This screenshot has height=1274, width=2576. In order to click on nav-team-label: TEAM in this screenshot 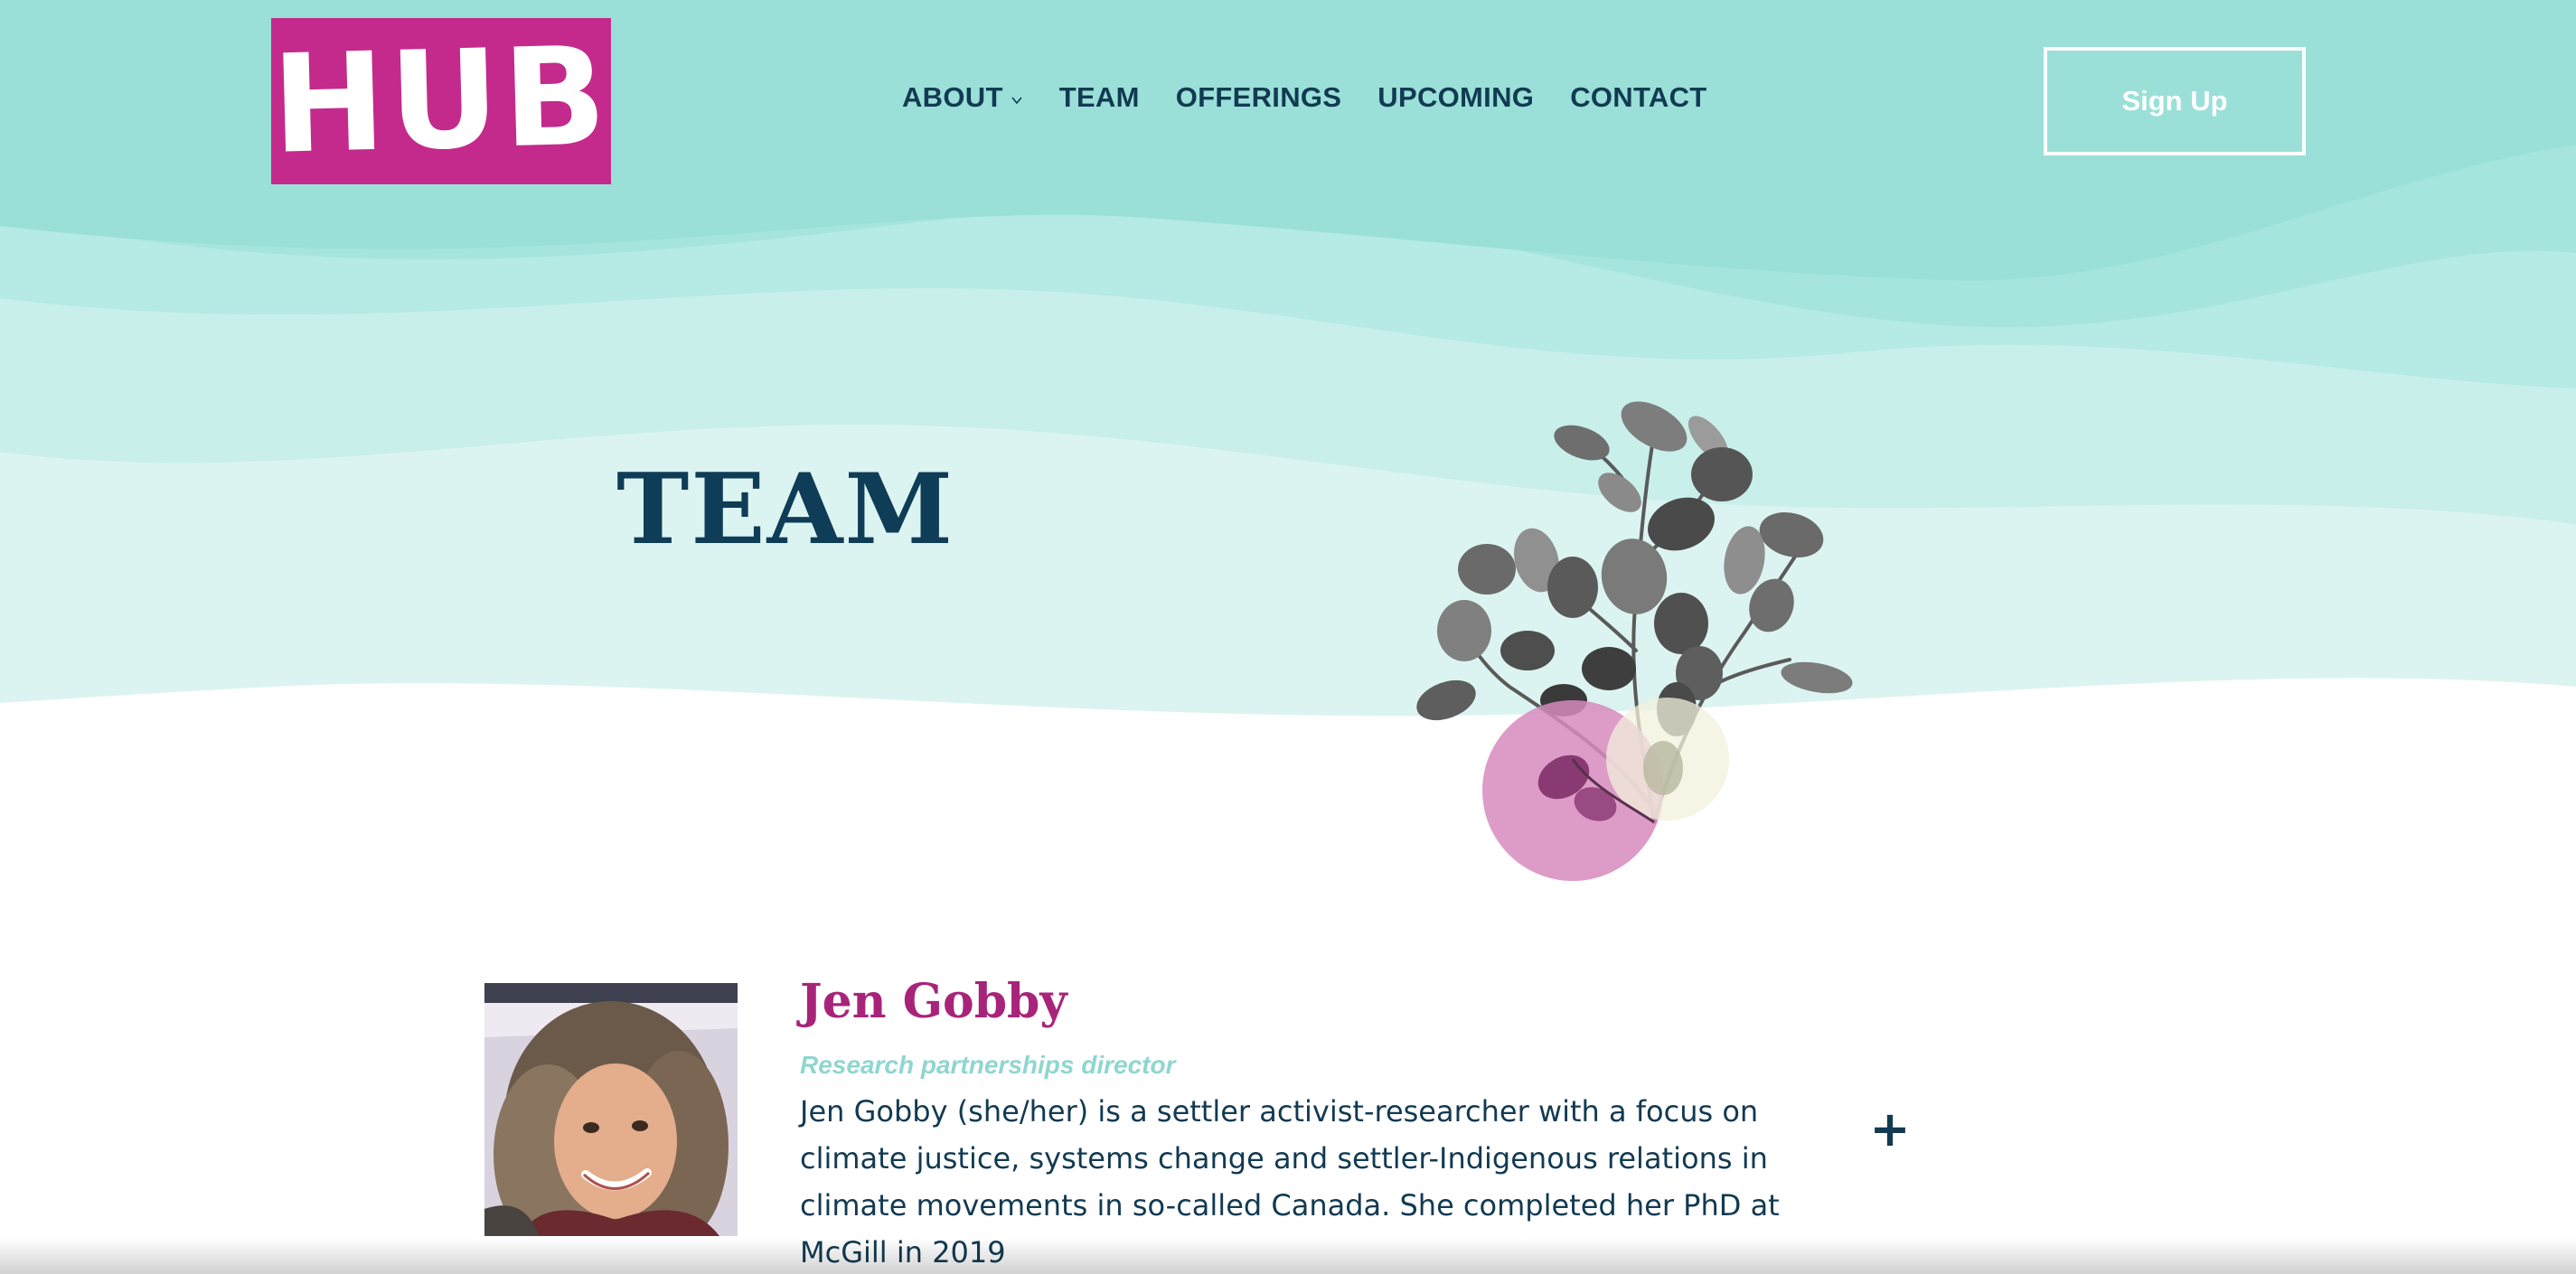, I will do `click(1099, 97)`.